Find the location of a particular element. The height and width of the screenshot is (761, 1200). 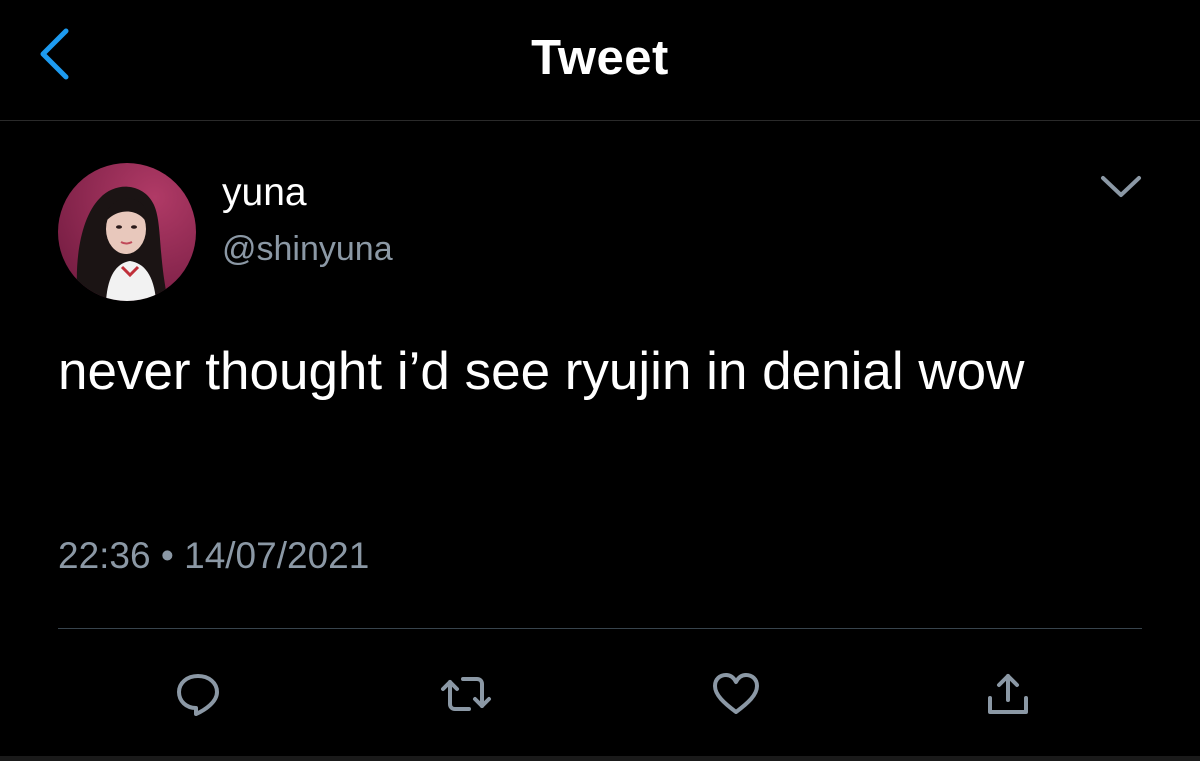

page-title: Tweet is located at coordinates (600, 58).